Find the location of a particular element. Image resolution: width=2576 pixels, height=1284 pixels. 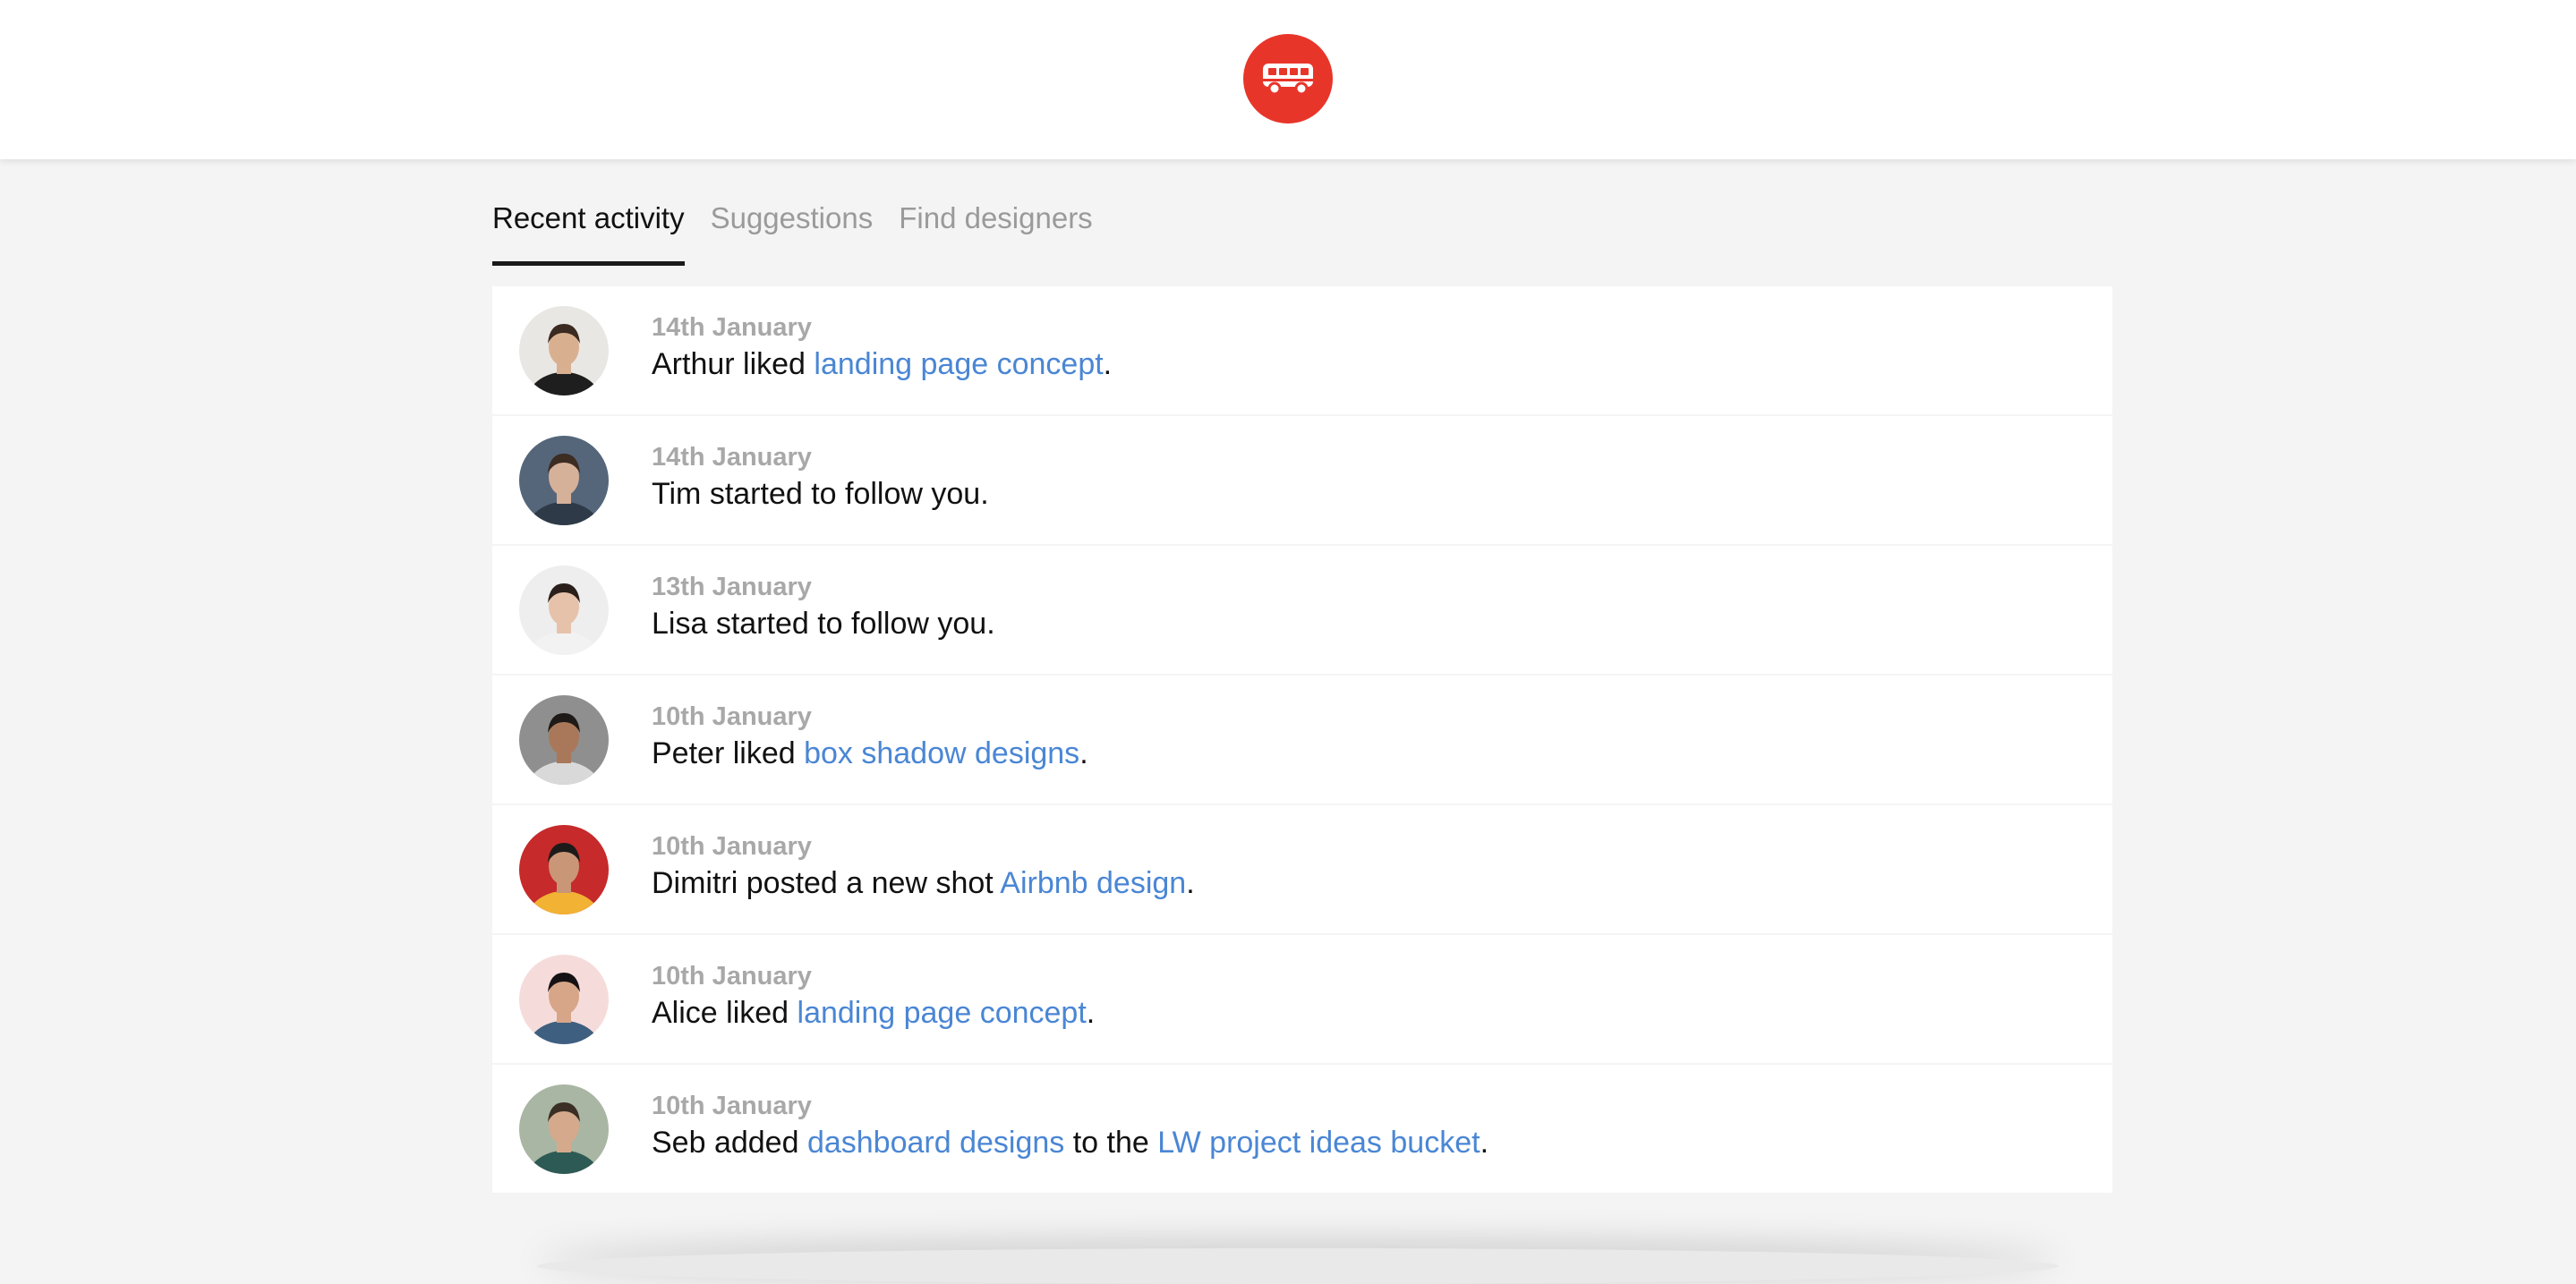

activity-text-part: Arthur liked is located at coordinates (733, 364).